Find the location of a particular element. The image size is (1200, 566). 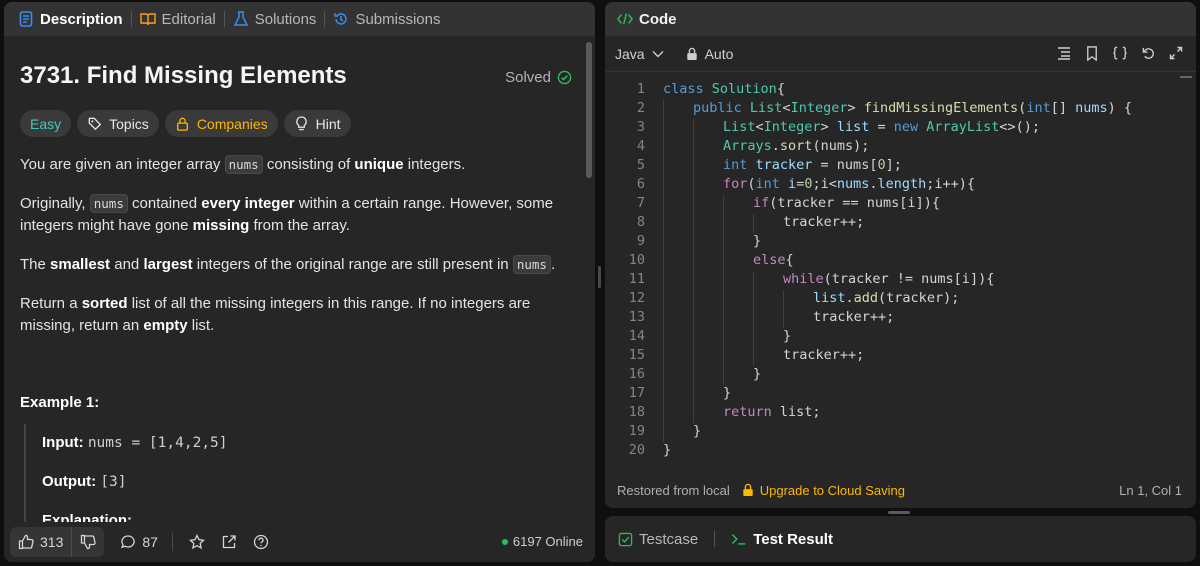

text: integers. is located at coordinates (434, 164).